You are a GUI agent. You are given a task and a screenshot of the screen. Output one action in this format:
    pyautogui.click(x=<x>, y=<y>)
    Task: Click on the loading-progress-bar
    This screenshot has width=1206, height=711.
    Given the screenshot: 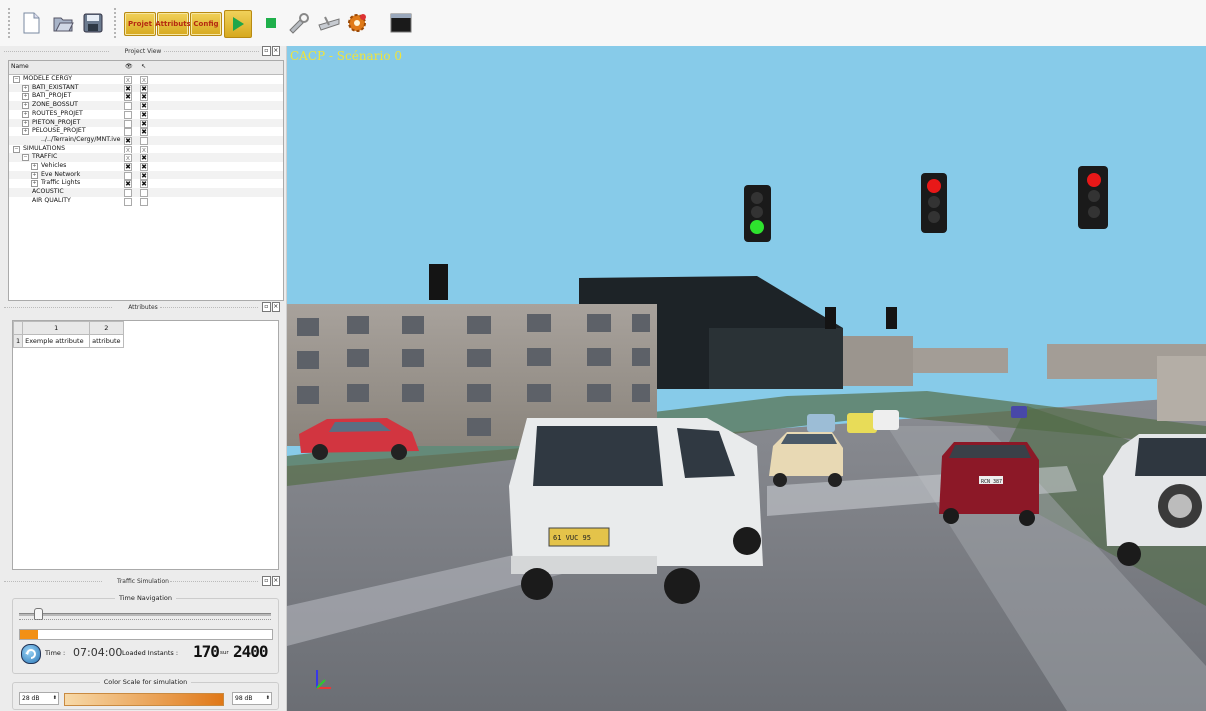 What is the action you would take?
    pyautogui.click(x=146, y=634)
    